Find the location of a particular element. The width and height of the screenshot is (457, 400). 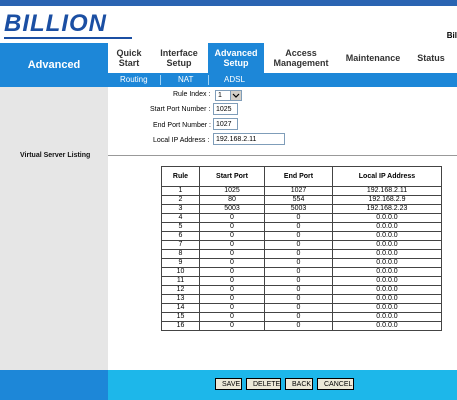

nav-access-management-label: Access Management is located at coordinates (301, 58).